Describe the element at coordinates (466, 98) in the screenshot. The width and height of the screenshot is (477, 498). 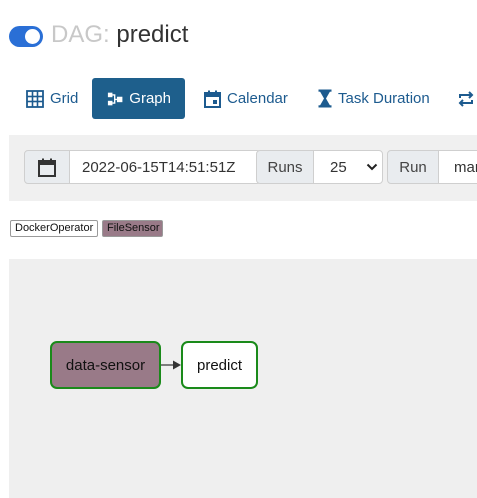
I see `retries-icon` at that location.